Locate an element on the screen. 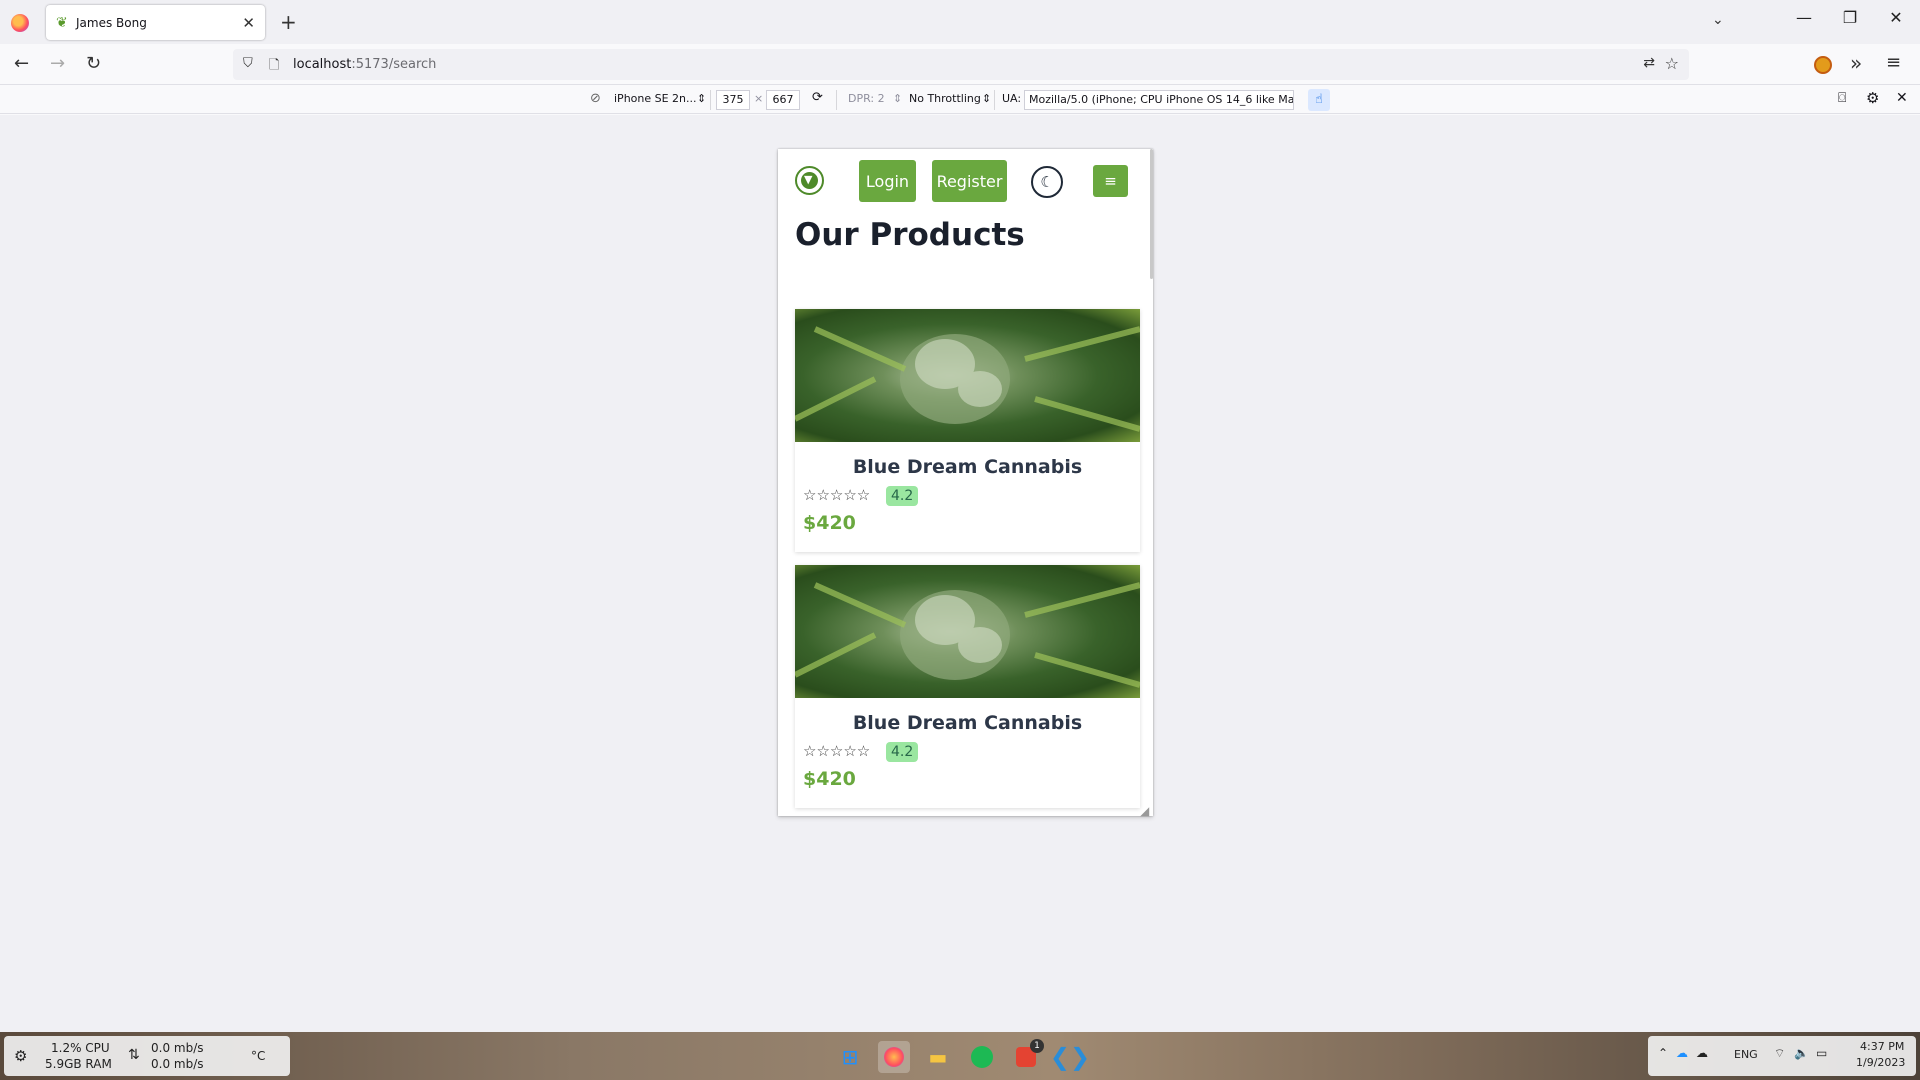 This screenshot has height=1080, width=1920. translate-icon: ⇄ is located at coordinates (1649, 63).